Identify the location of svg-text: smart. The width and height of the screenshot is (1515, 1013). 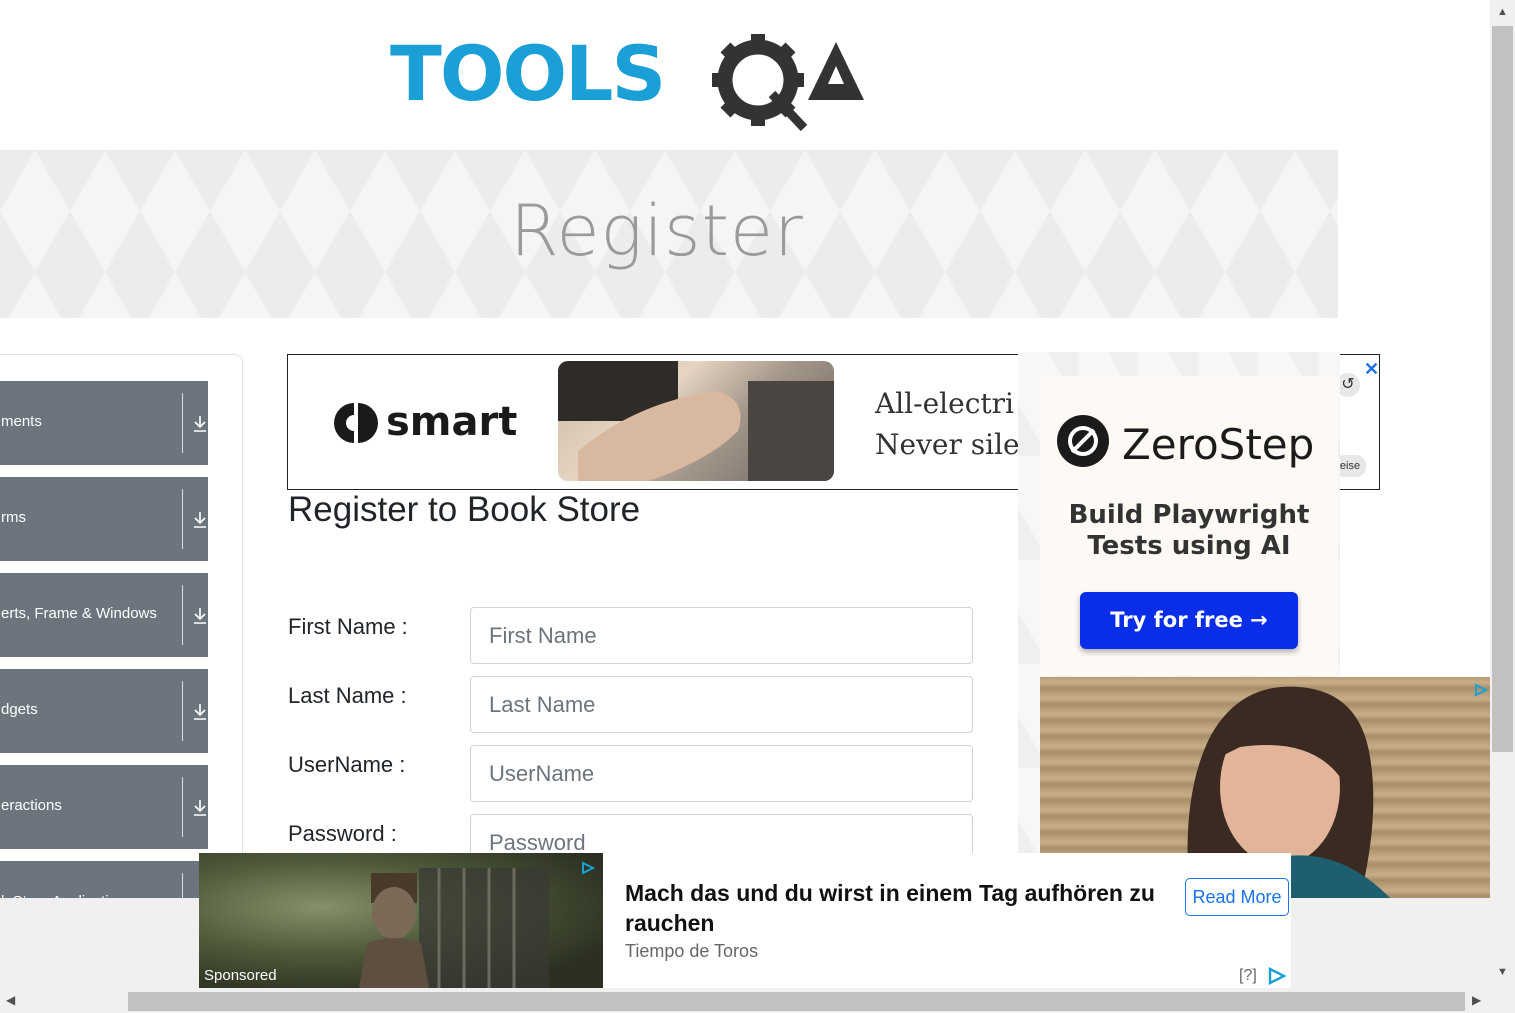
(451, 423).